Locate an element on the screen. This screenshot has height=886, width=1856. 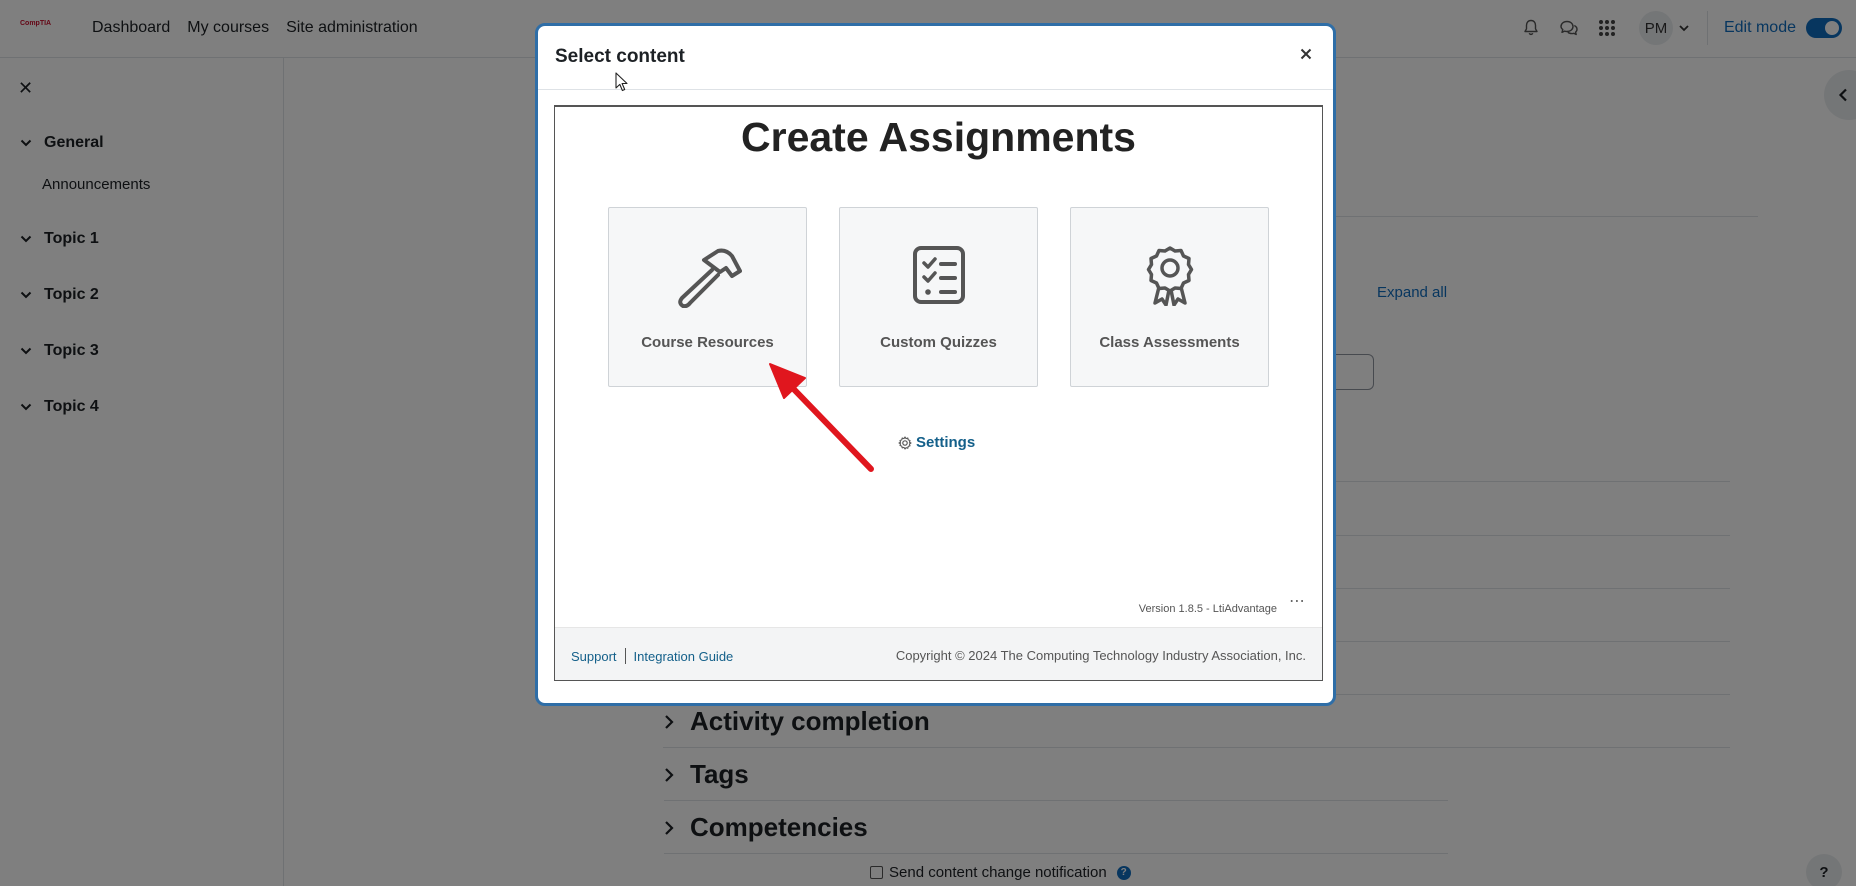
modal-header: Select content is located at coordinates (935, 59).